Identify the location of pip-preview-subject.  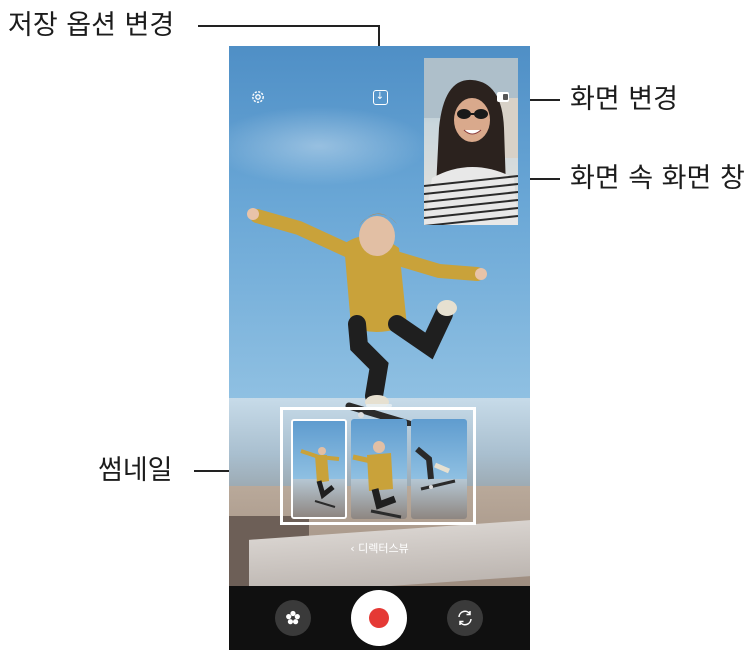
(471, 141).